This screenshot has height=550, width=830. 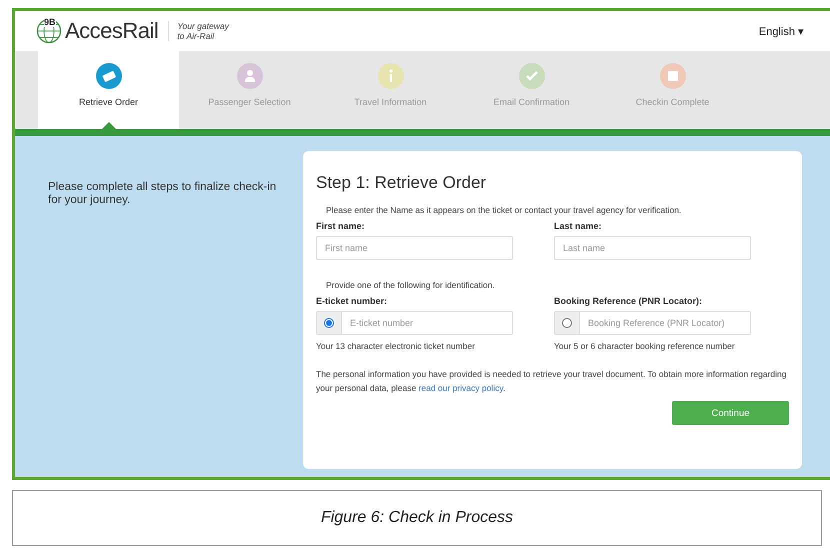 I want to click on intro-text: Please complete all steps to finalize check-in for your journey., so click(x=163, y=194).